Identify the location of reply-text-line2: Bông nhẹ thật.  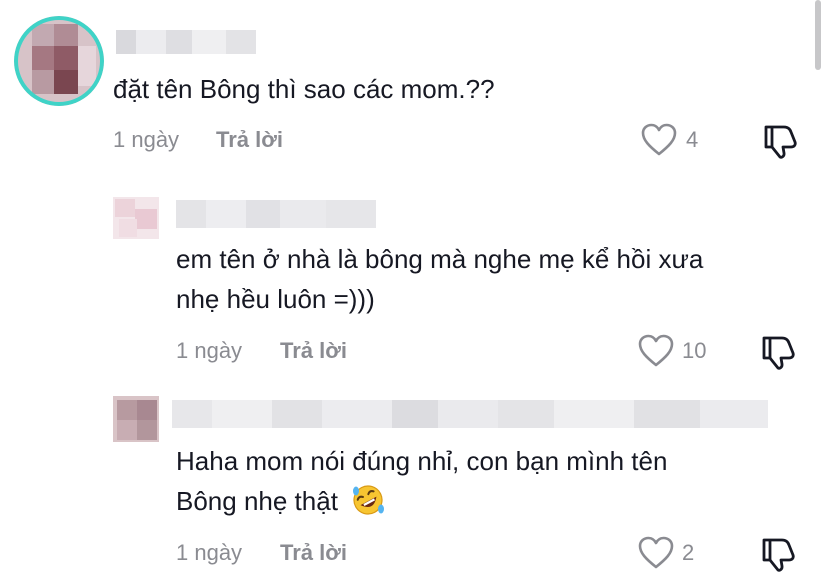
(257, 501).